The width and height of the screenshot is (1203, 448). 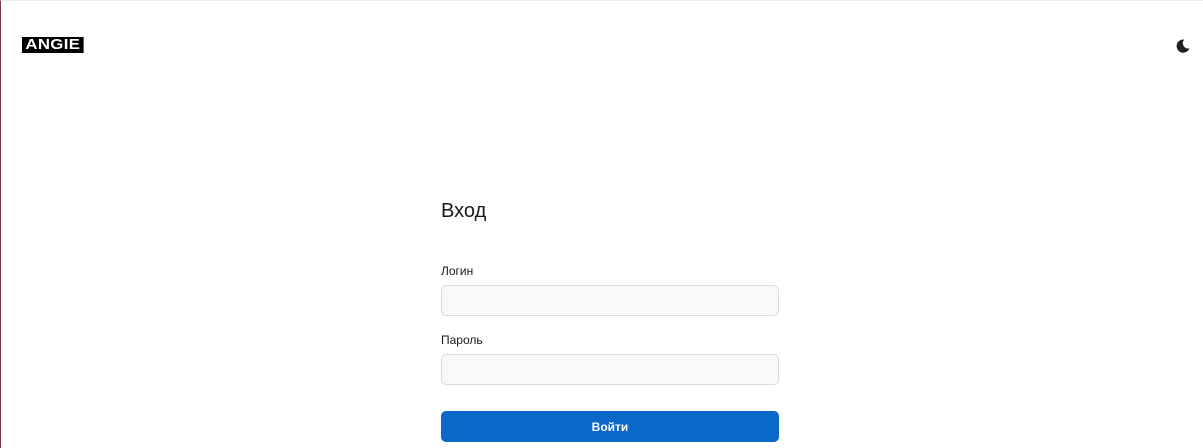 What do you see at coordinates (457, 271) in the screenshot?
I see `username-label: Логин` at bounding box center [457, 271].